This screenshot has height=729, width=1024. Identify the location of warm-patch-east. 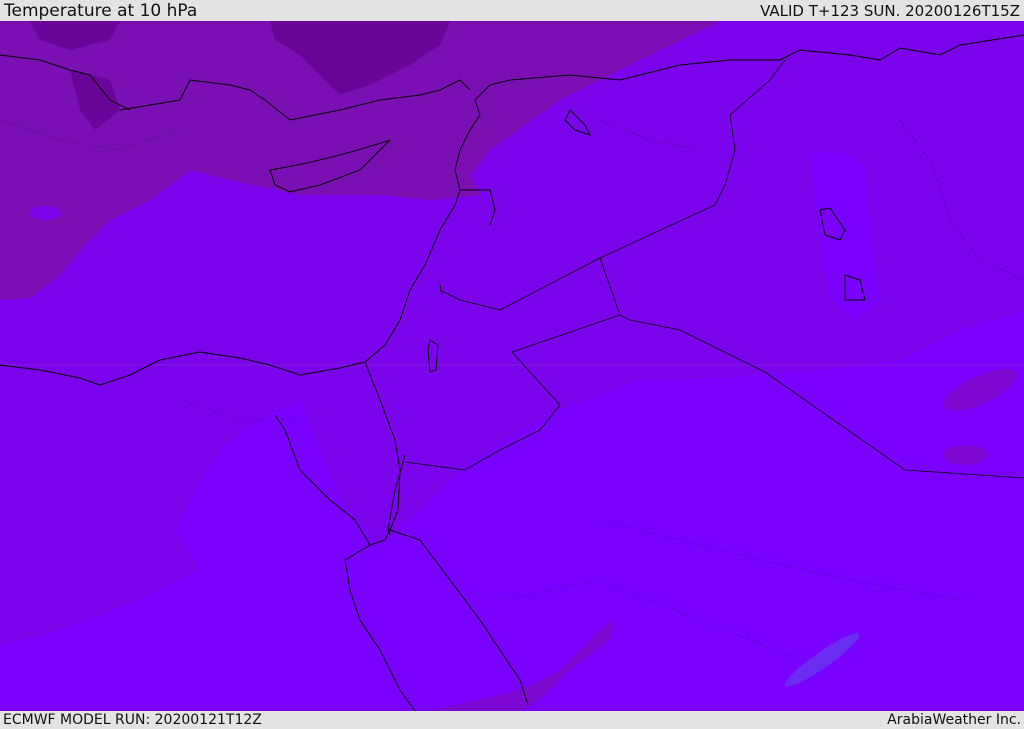
(965, 455).